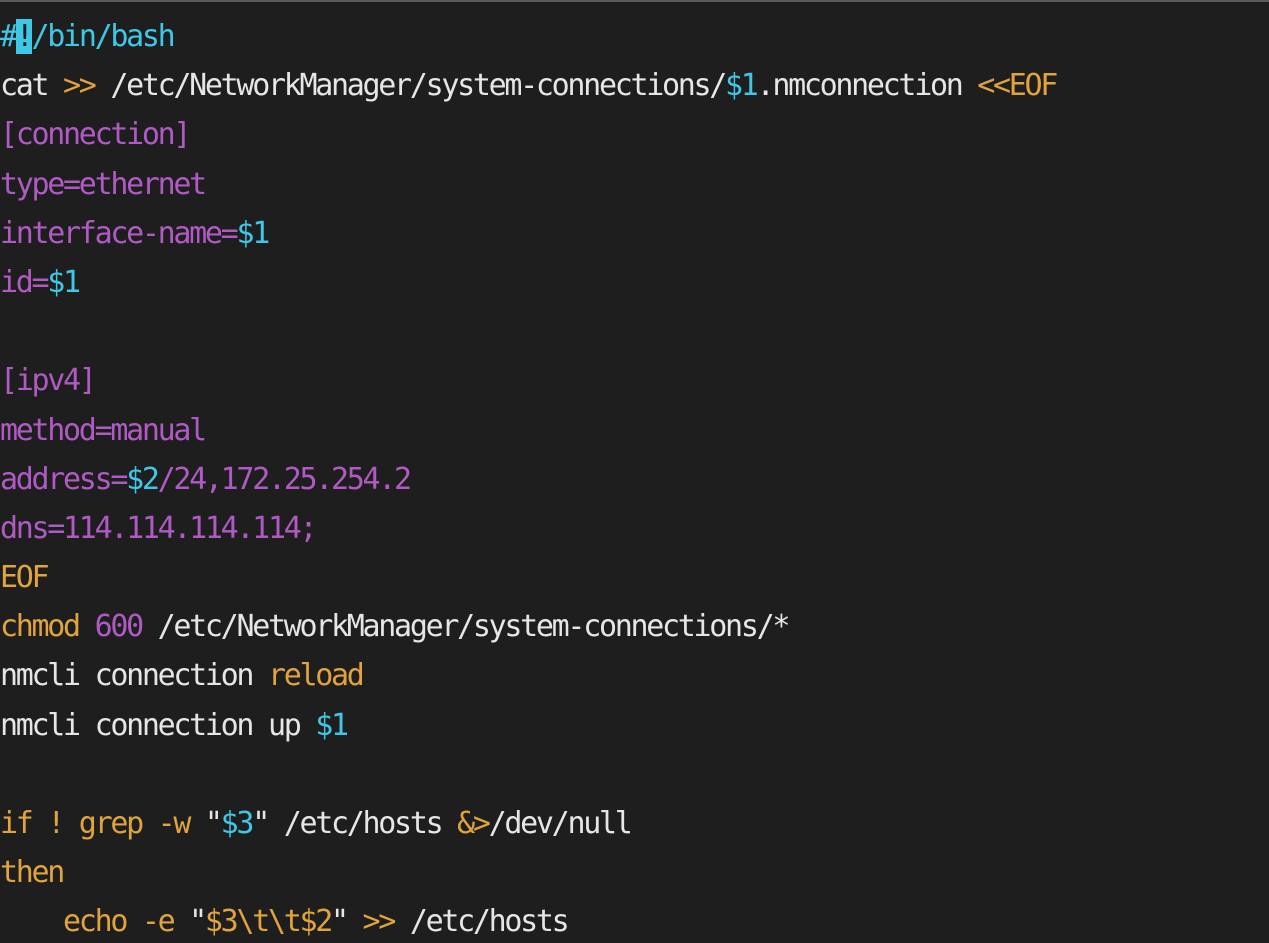  What do you see at coordinates (410, 86) in the screenshot?
I see `code-token: /etc/NetworkManager/system-connections/` at bounding box center [410, 86].